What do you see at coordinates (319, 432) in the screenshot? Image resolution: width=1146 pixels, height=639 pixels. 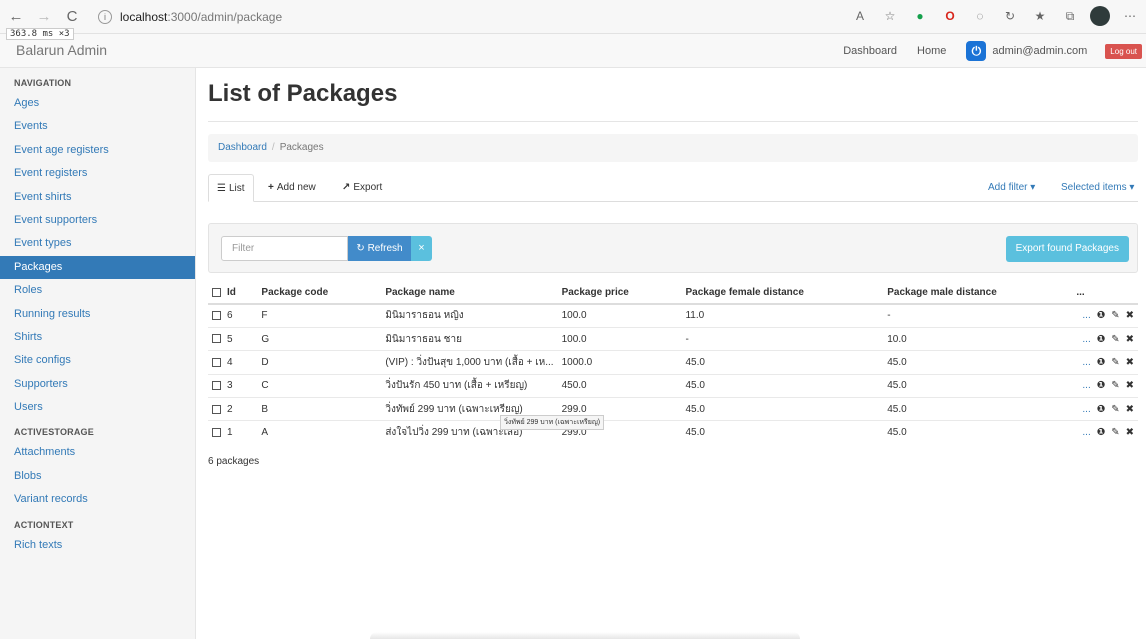 I see `cell-code: A` at bounding box center [319, 432].